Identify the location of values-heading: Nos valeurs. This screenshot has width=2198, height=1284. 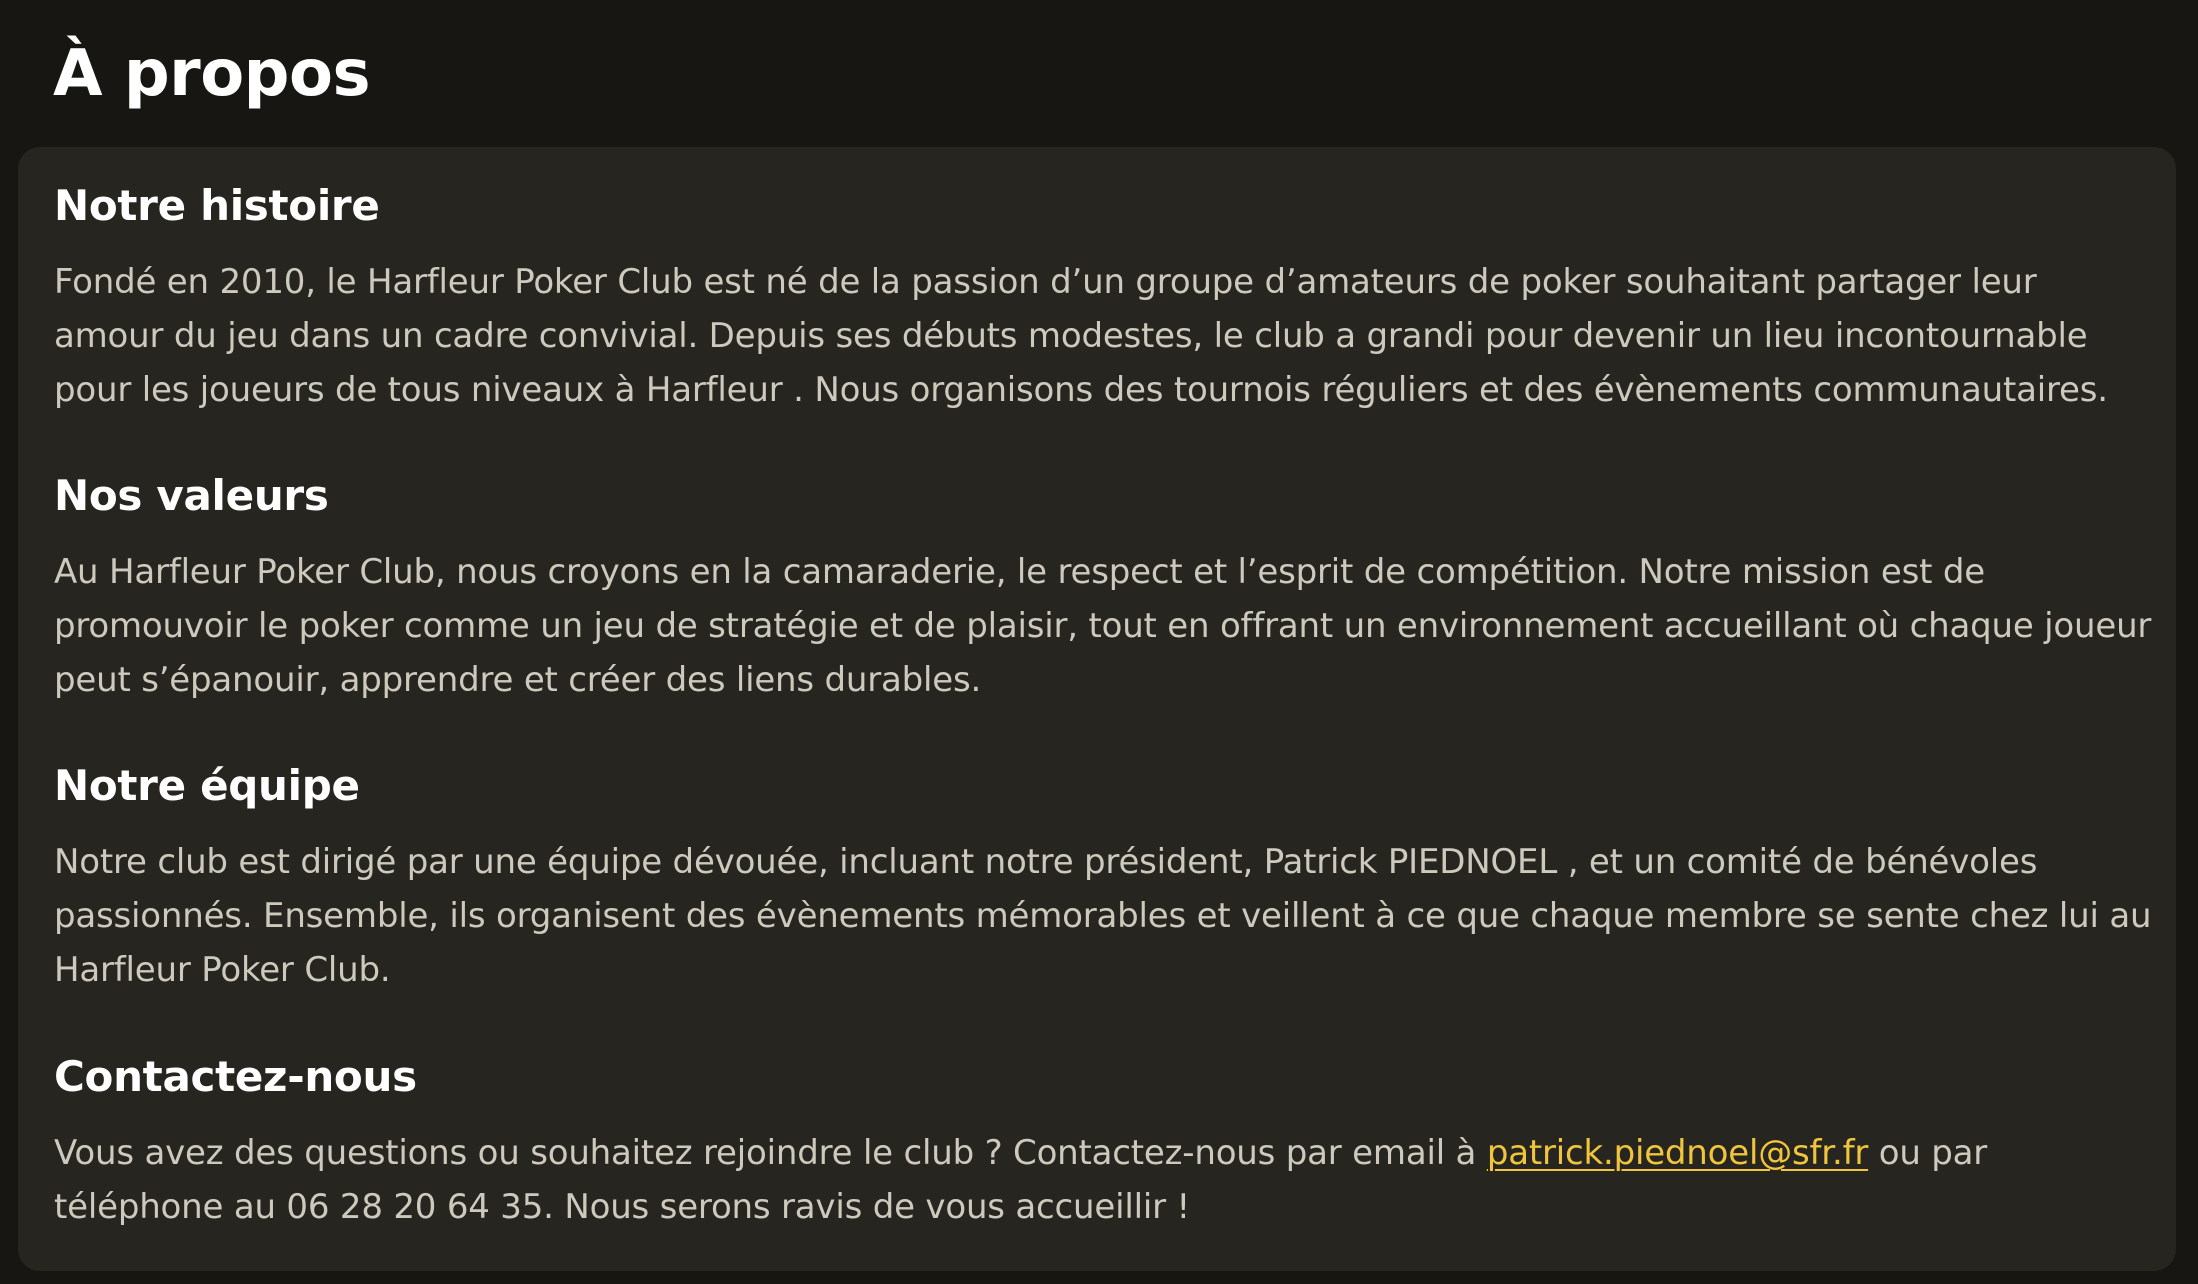
(191, 495).